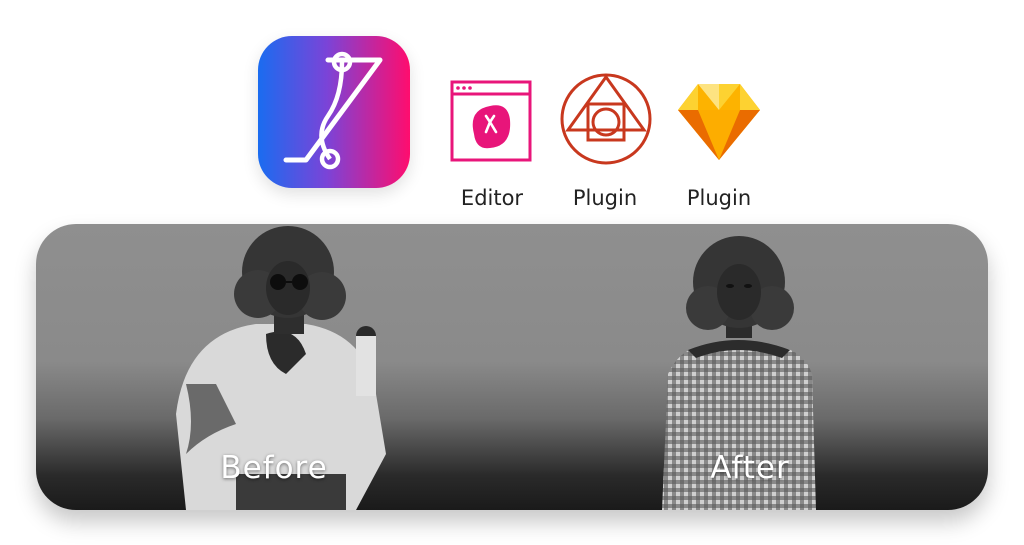 Image resolution: width=1024 pixels, height=545 pixels. I want to click on editor-label: Editor, so click(492, 198).